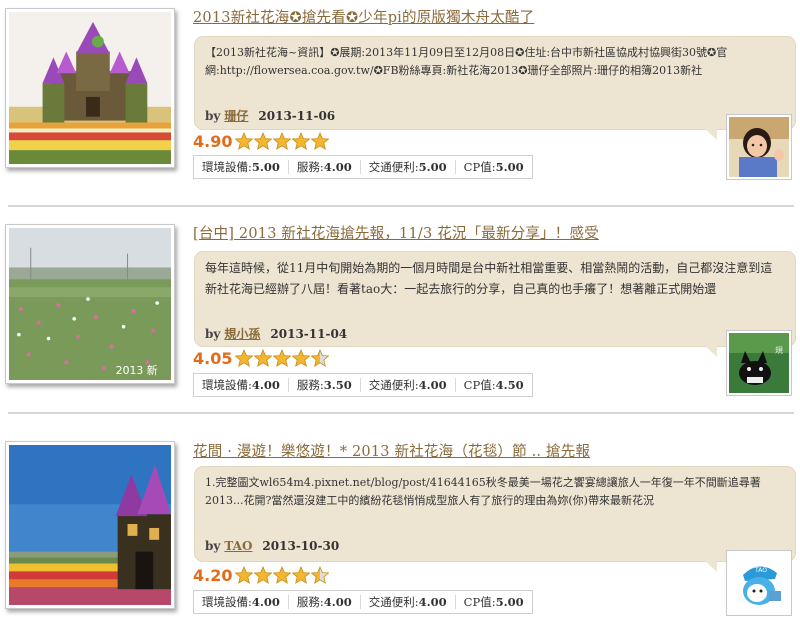 This screenshot has height=622, width=800. Describe the element at coordinates (391, 450) in the screenshot. I see `post-title-link: 花間 · 漫遊！樂悠遊！* 2013 新社花海（花毯）節 .. 搶先報` at that location.